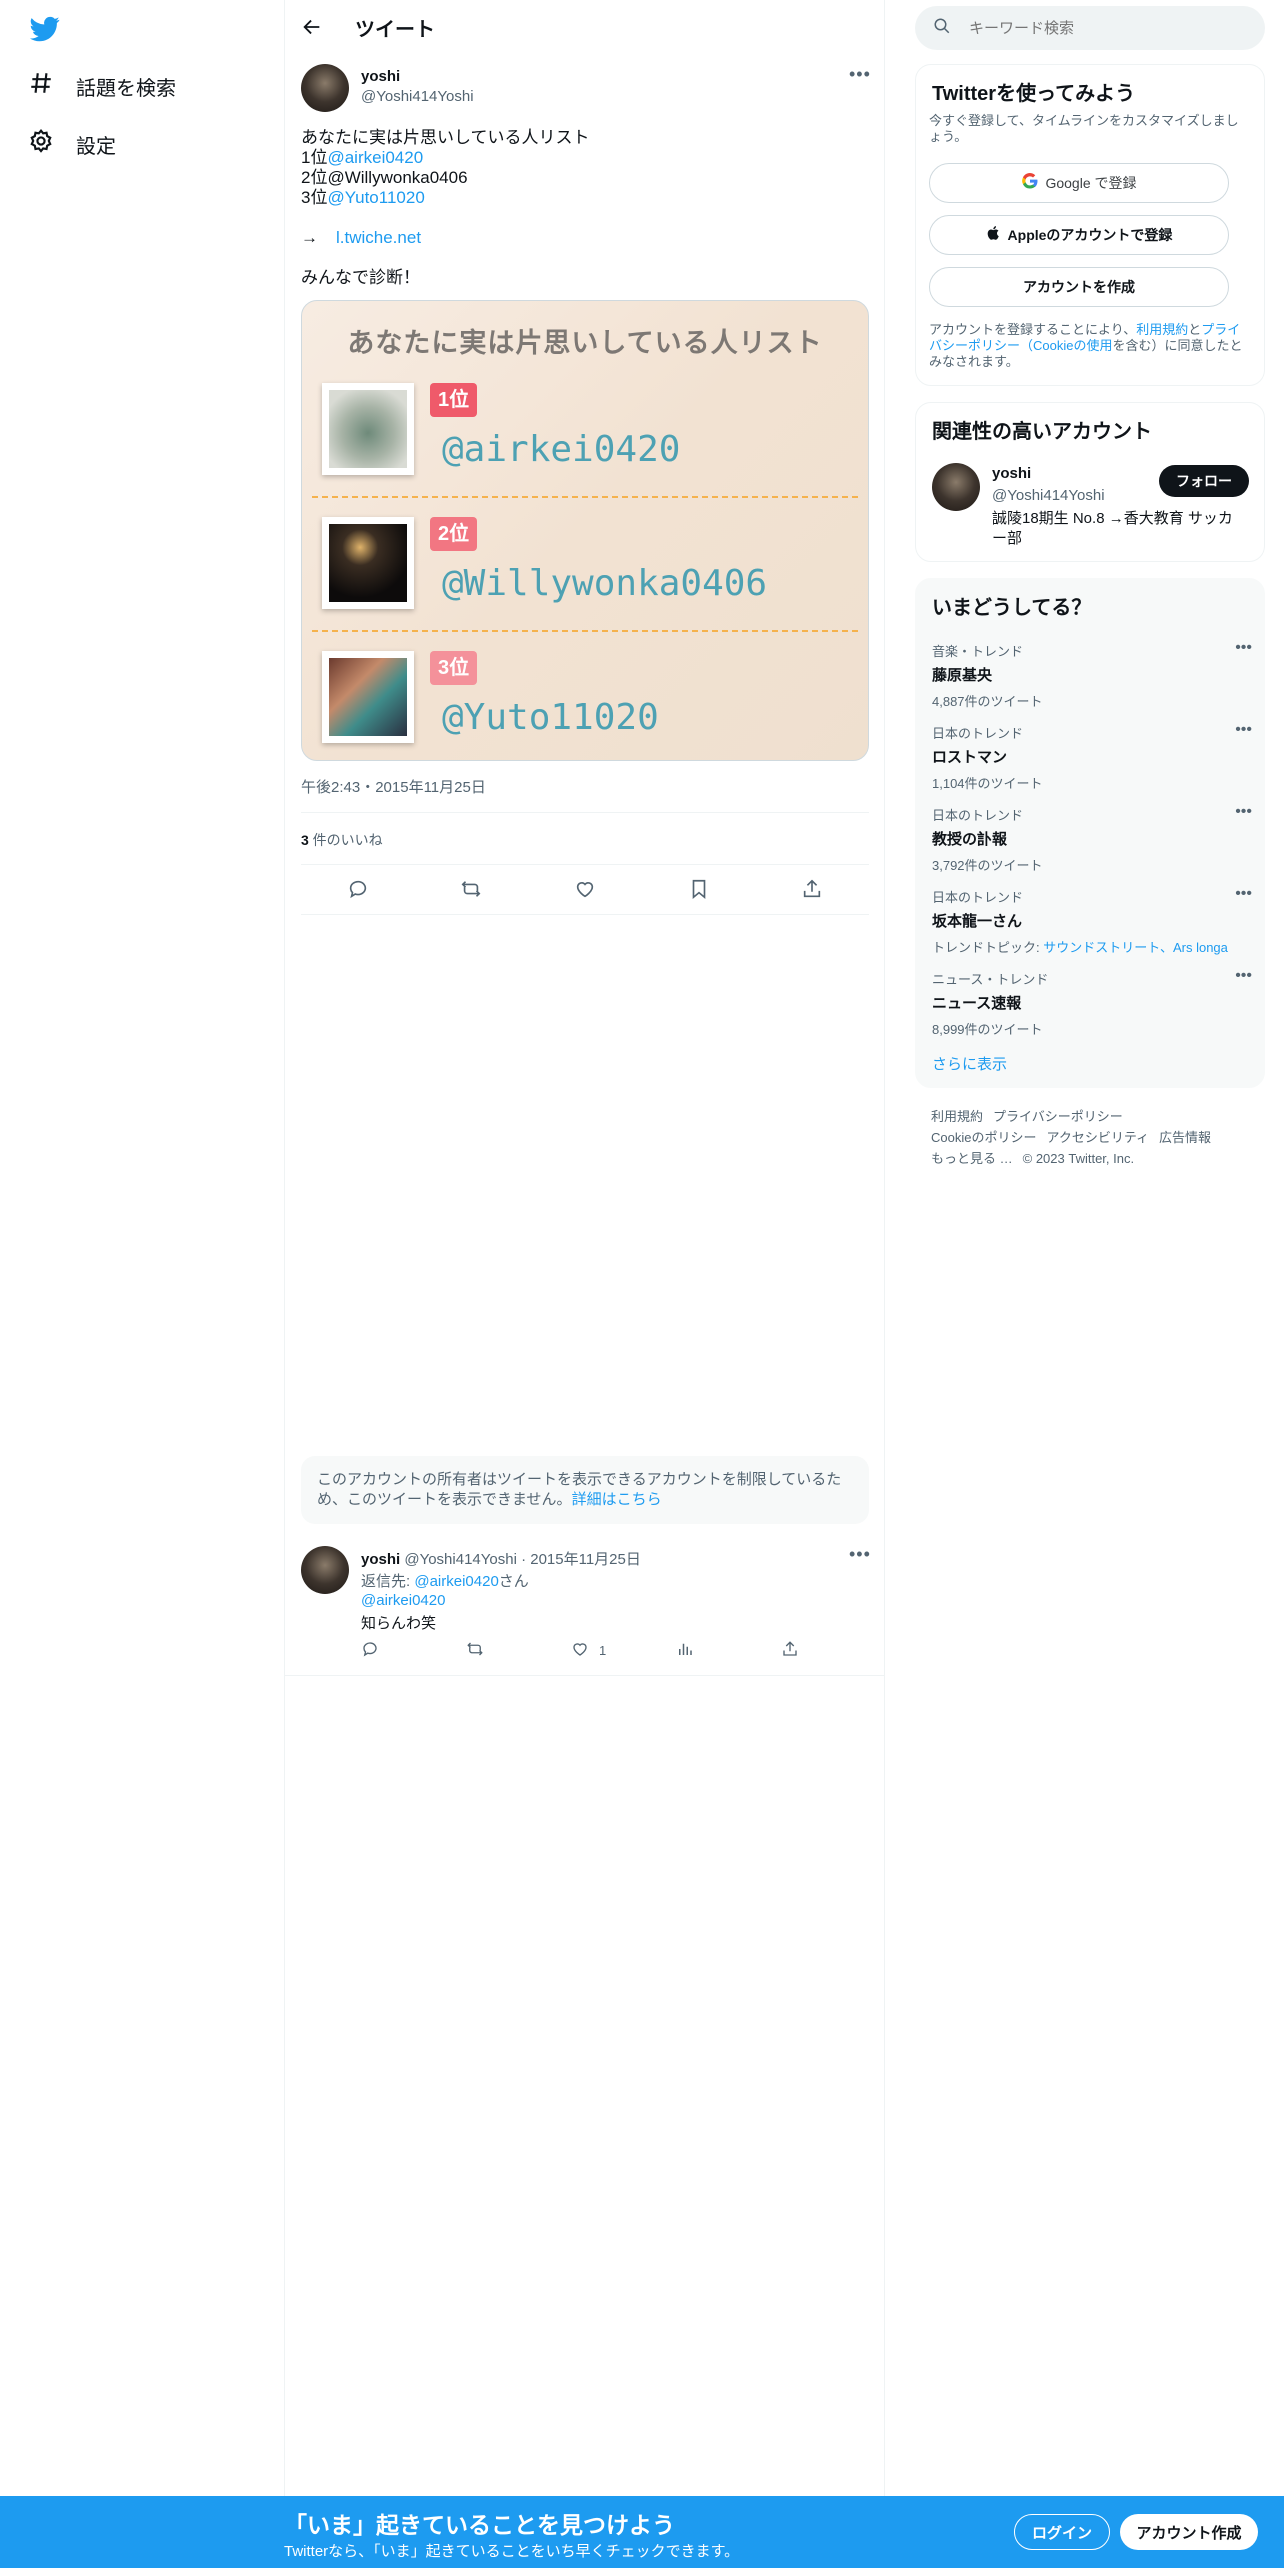 This screenshot has width=1284, height=2568. What do you see at coordinates (987, 1029) in the screenshot?
I see `trend-count: 8,999件のツイート` at bounding box center [987, 1029].